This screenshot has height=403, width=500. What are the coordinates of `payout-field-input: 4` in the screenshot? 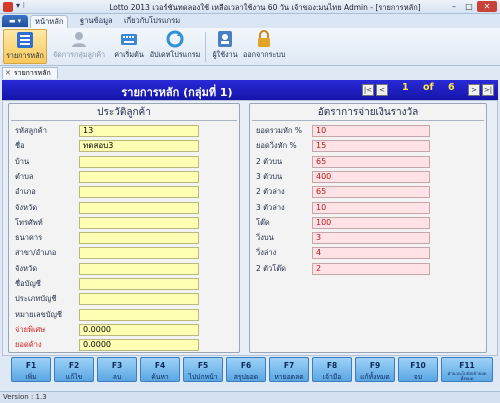 It's located at (371, 253).